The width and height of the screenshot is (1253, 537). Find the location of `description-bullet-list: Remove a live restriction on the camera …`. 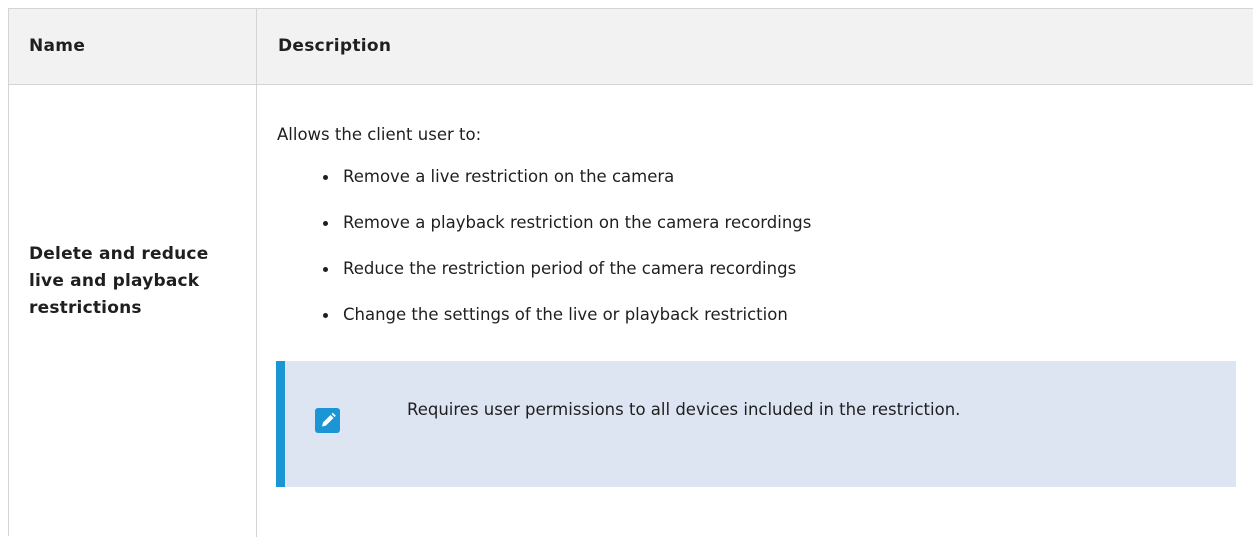

description-bullet-list: Remove a live restriction on the camera … is located at coordinates (567, 257).